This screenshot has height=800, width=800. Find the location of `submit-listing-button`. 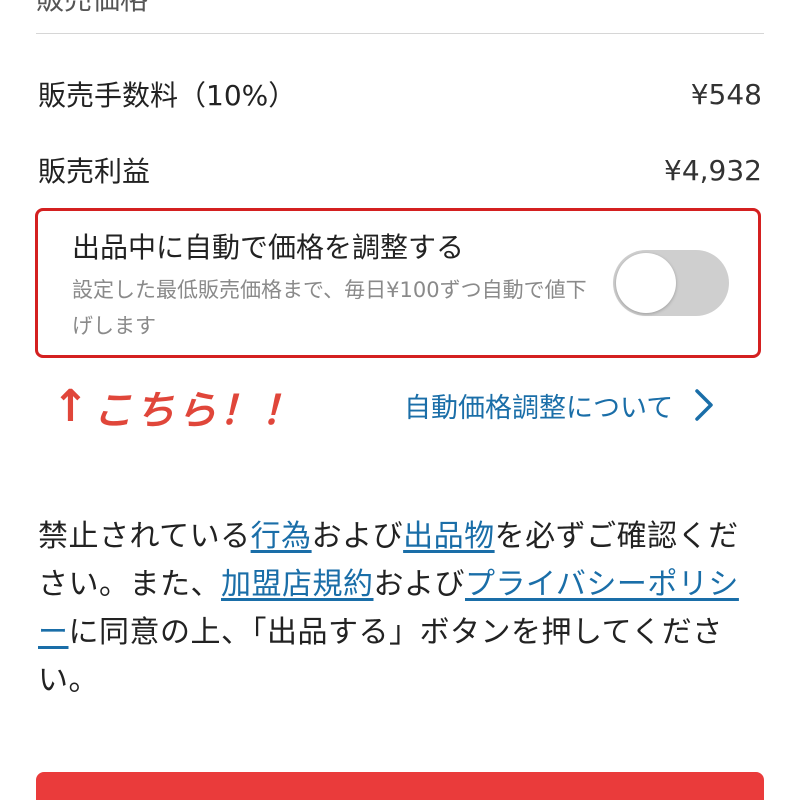

submit-listing-button is located at coordinates (400, 786).